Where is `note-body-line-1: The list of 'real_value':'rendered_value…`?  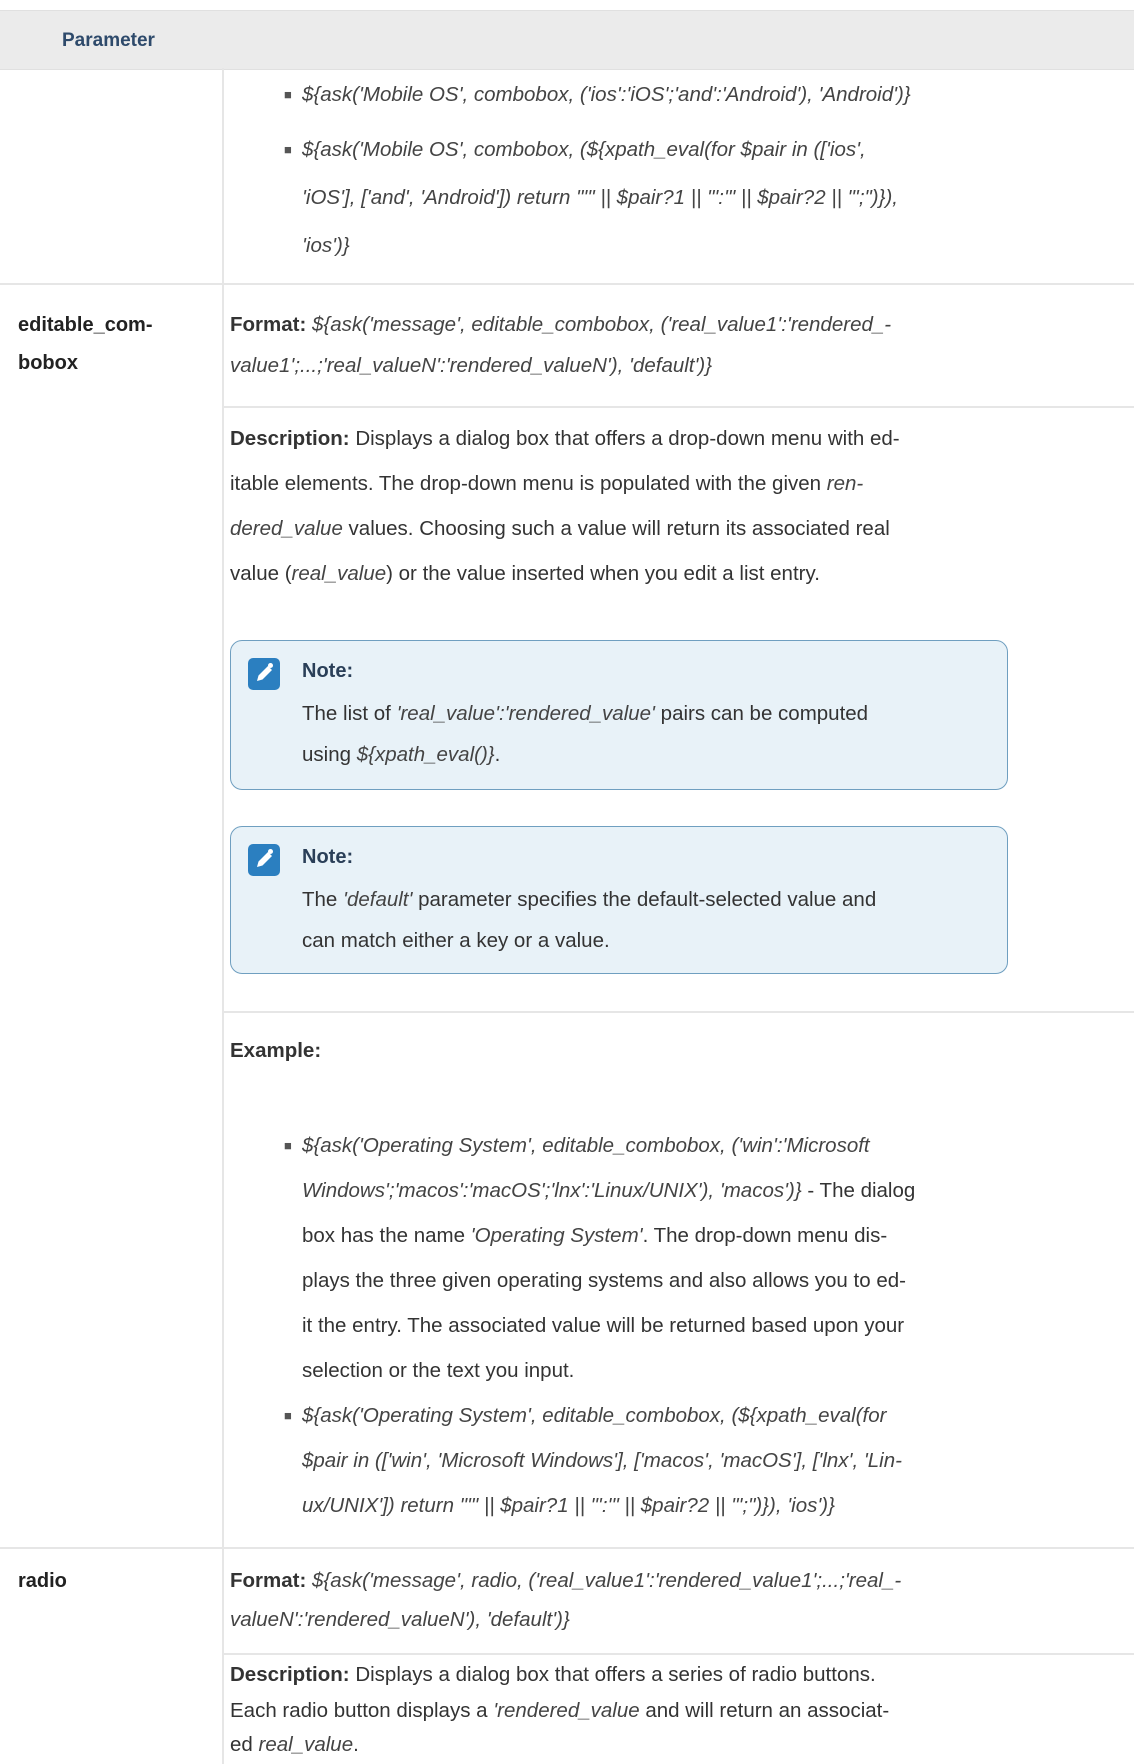
note-body-line-1: The list of 'real_value':'rendered_value… is located at coordinates (585, 713).